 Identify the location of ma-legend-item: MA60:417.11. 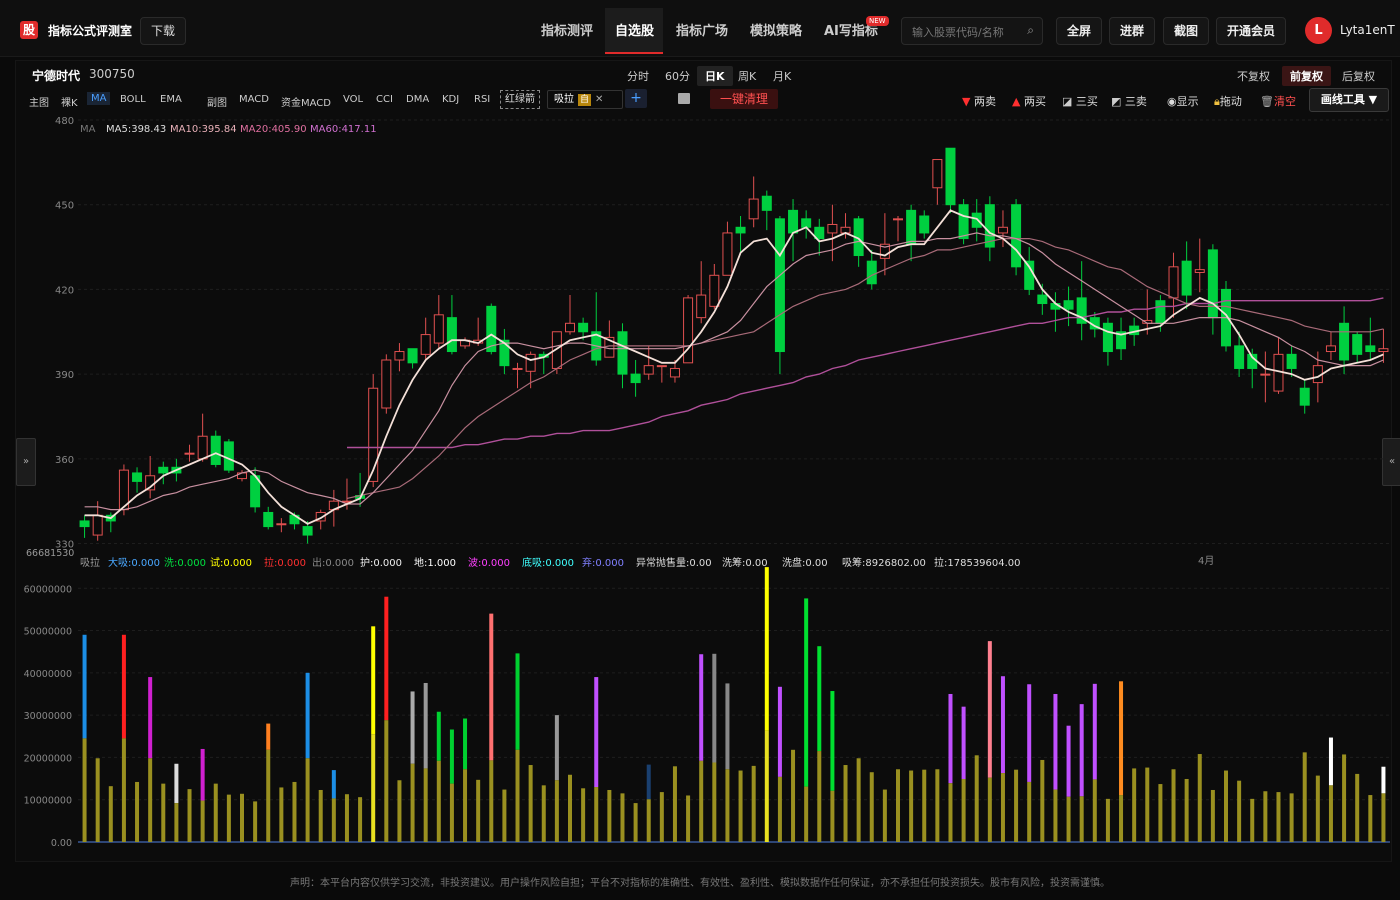
(343, 129).